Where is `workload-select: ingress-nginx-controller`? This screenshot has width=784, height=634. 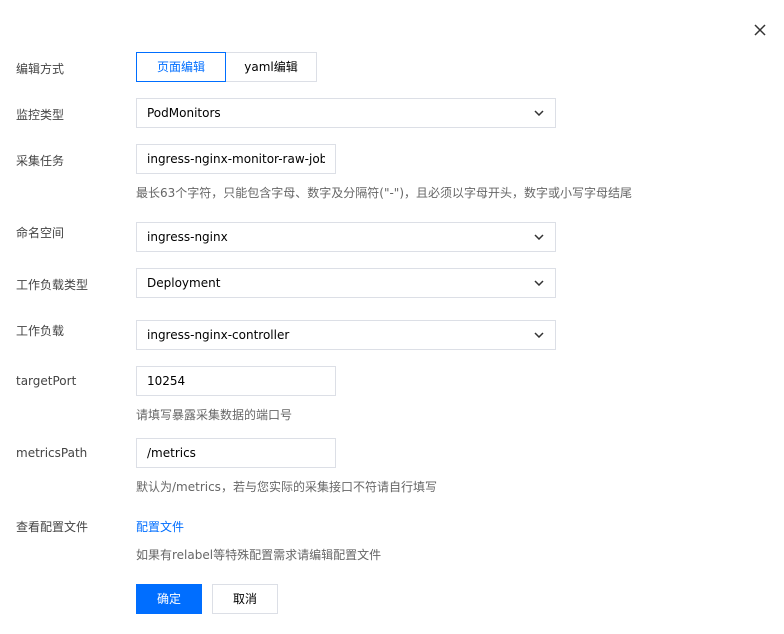
workload-select: ingress-nginx-controller is located at coordinates (346, 335).